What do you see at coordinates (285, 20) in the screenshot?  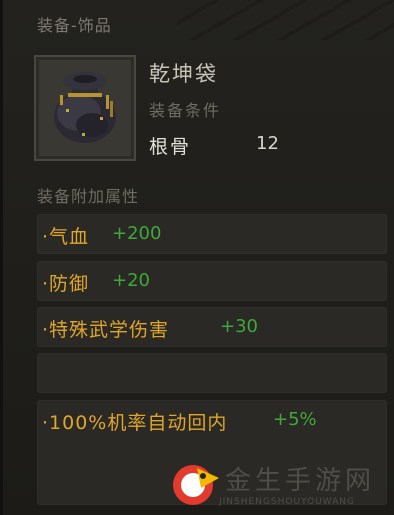 I see `brush-stroke-decoration` at bounding box center [285, 20].